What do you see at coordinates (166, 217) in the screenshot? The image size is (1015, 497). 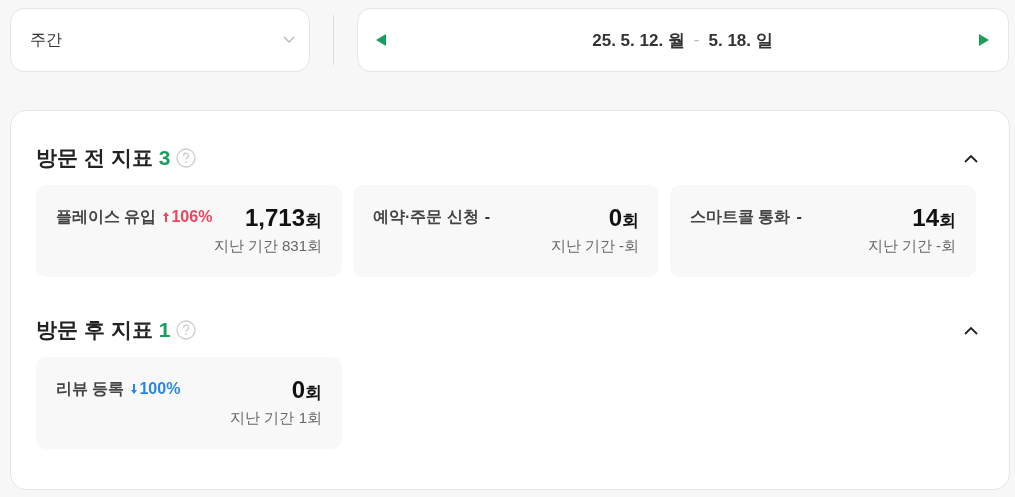 I see `up-arrow-icon` at bounding box center [166, 217].